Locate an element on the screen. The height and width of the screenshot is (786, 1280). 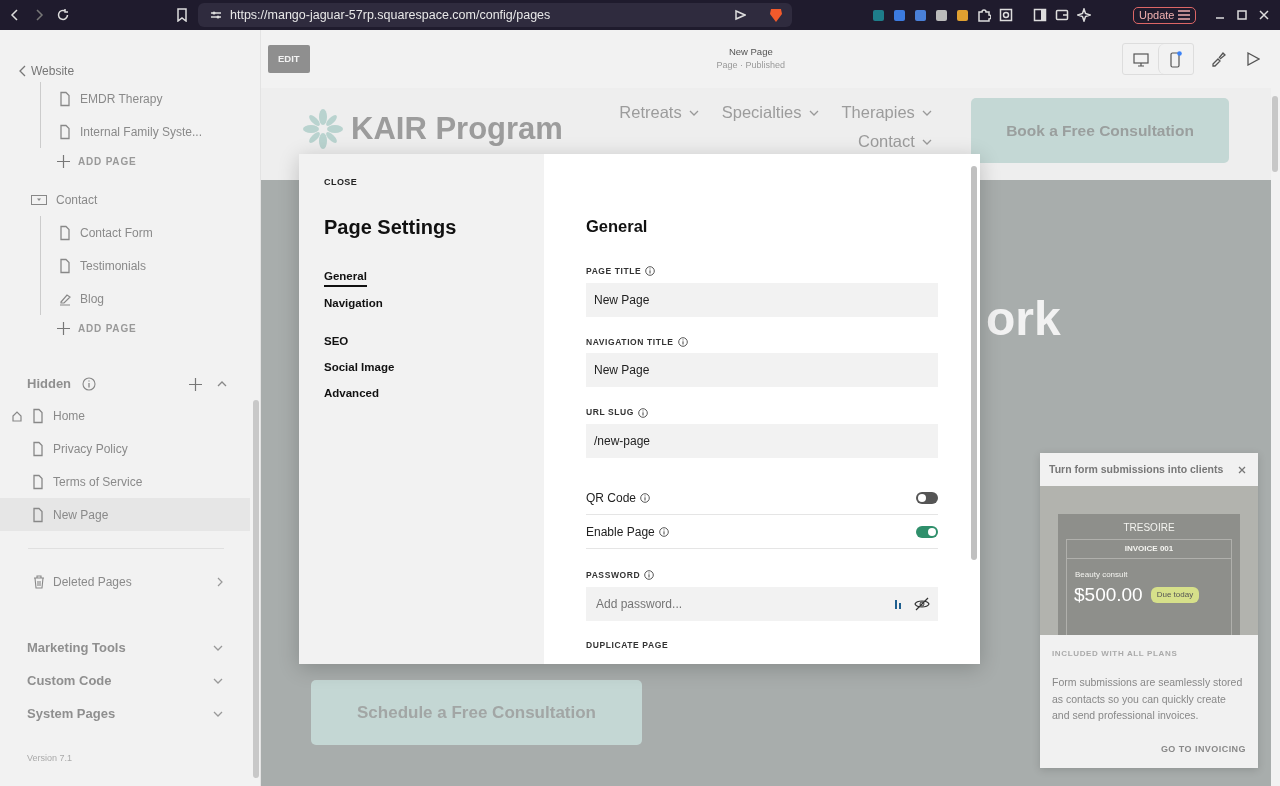
update-button: Update is located at coordinates (1165, 15).